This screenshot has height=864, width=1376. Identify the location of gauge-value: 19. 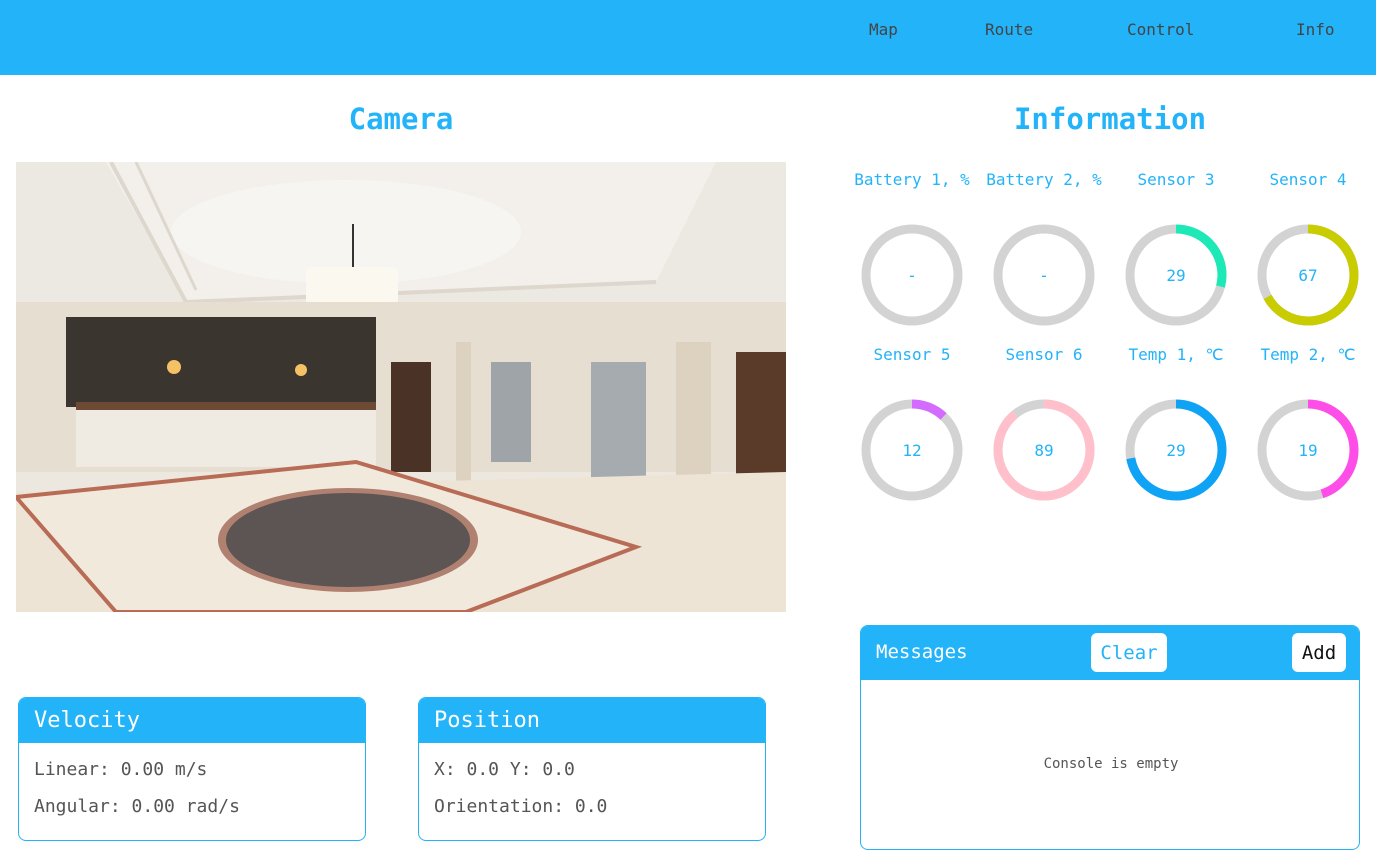
(1307, 450).